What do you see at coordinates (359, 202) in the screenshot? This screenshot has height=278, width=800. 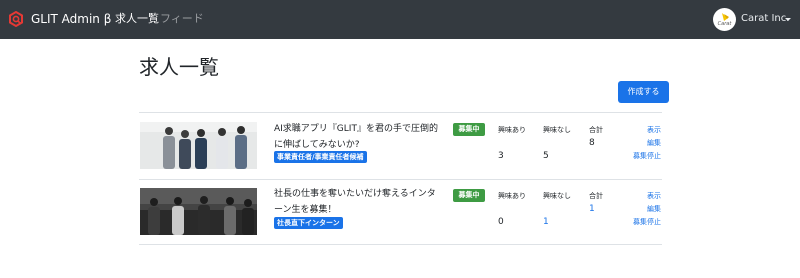 I see `job-title: 社長の仕事を奪いたいだけ奪えるインターン生を募集！` at bounding box center [359, 202].